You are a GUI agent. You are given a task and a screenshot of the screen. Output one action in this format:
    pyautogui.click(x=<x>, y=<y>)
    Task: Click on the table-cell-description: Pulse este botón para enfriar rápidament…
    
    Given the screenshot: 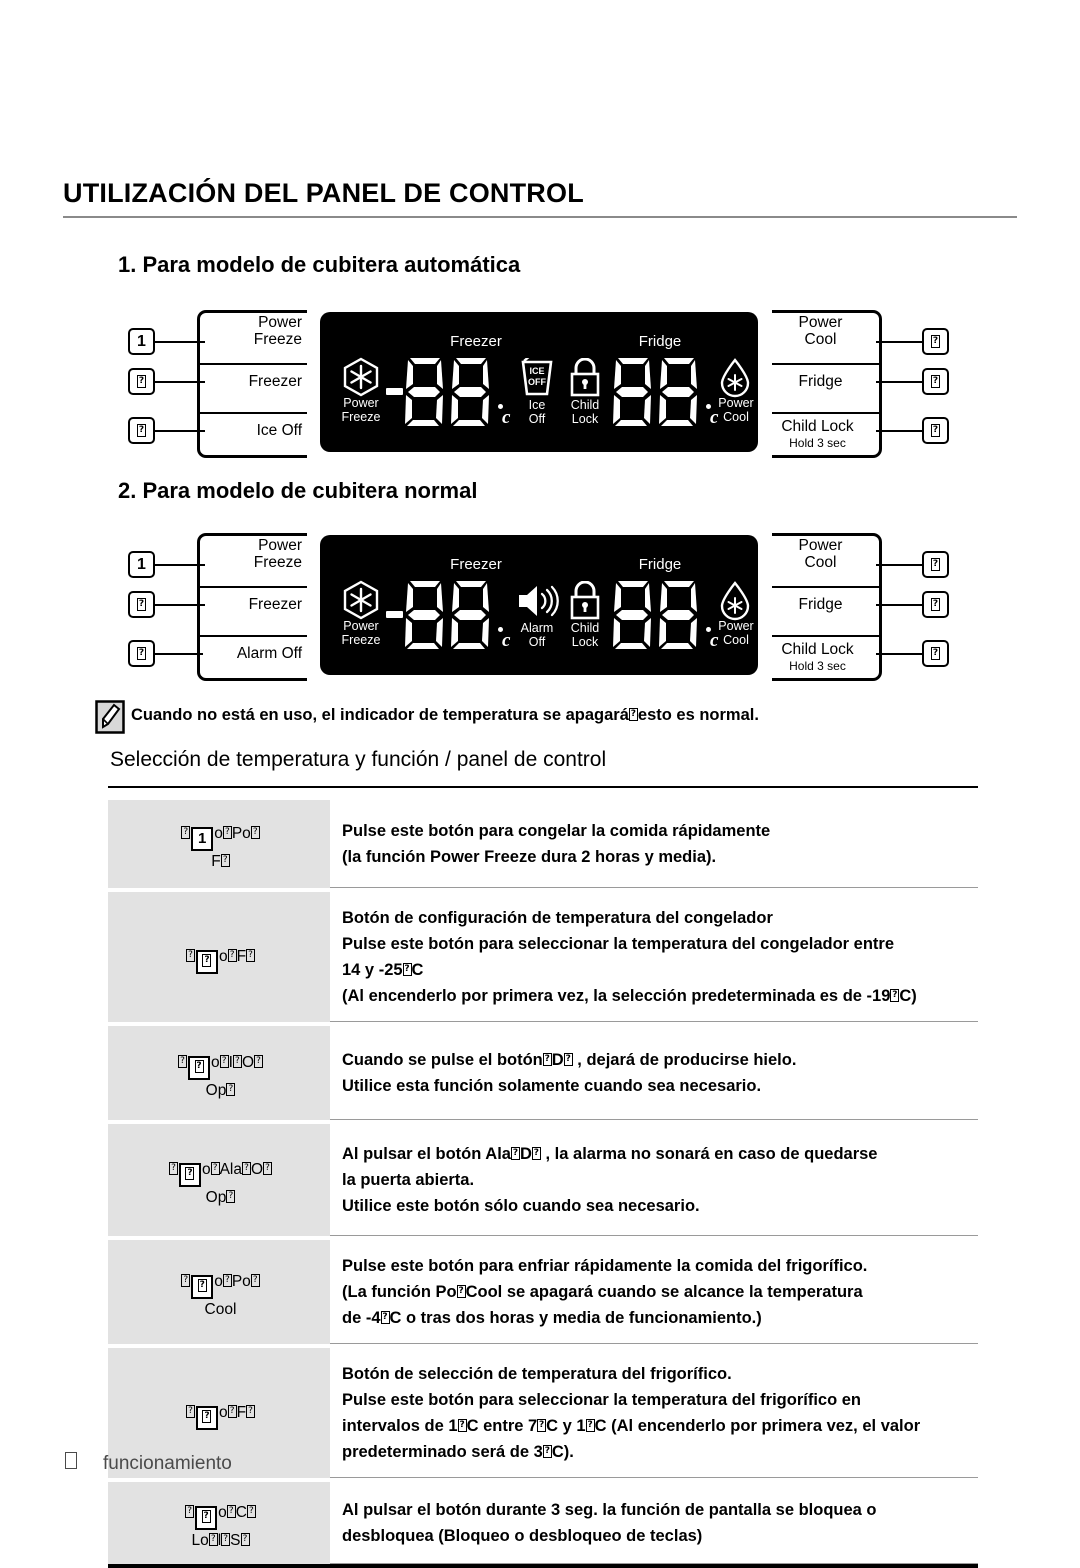 What is the action you would take?
    pyautogui.click(x=654, y=1292)
    